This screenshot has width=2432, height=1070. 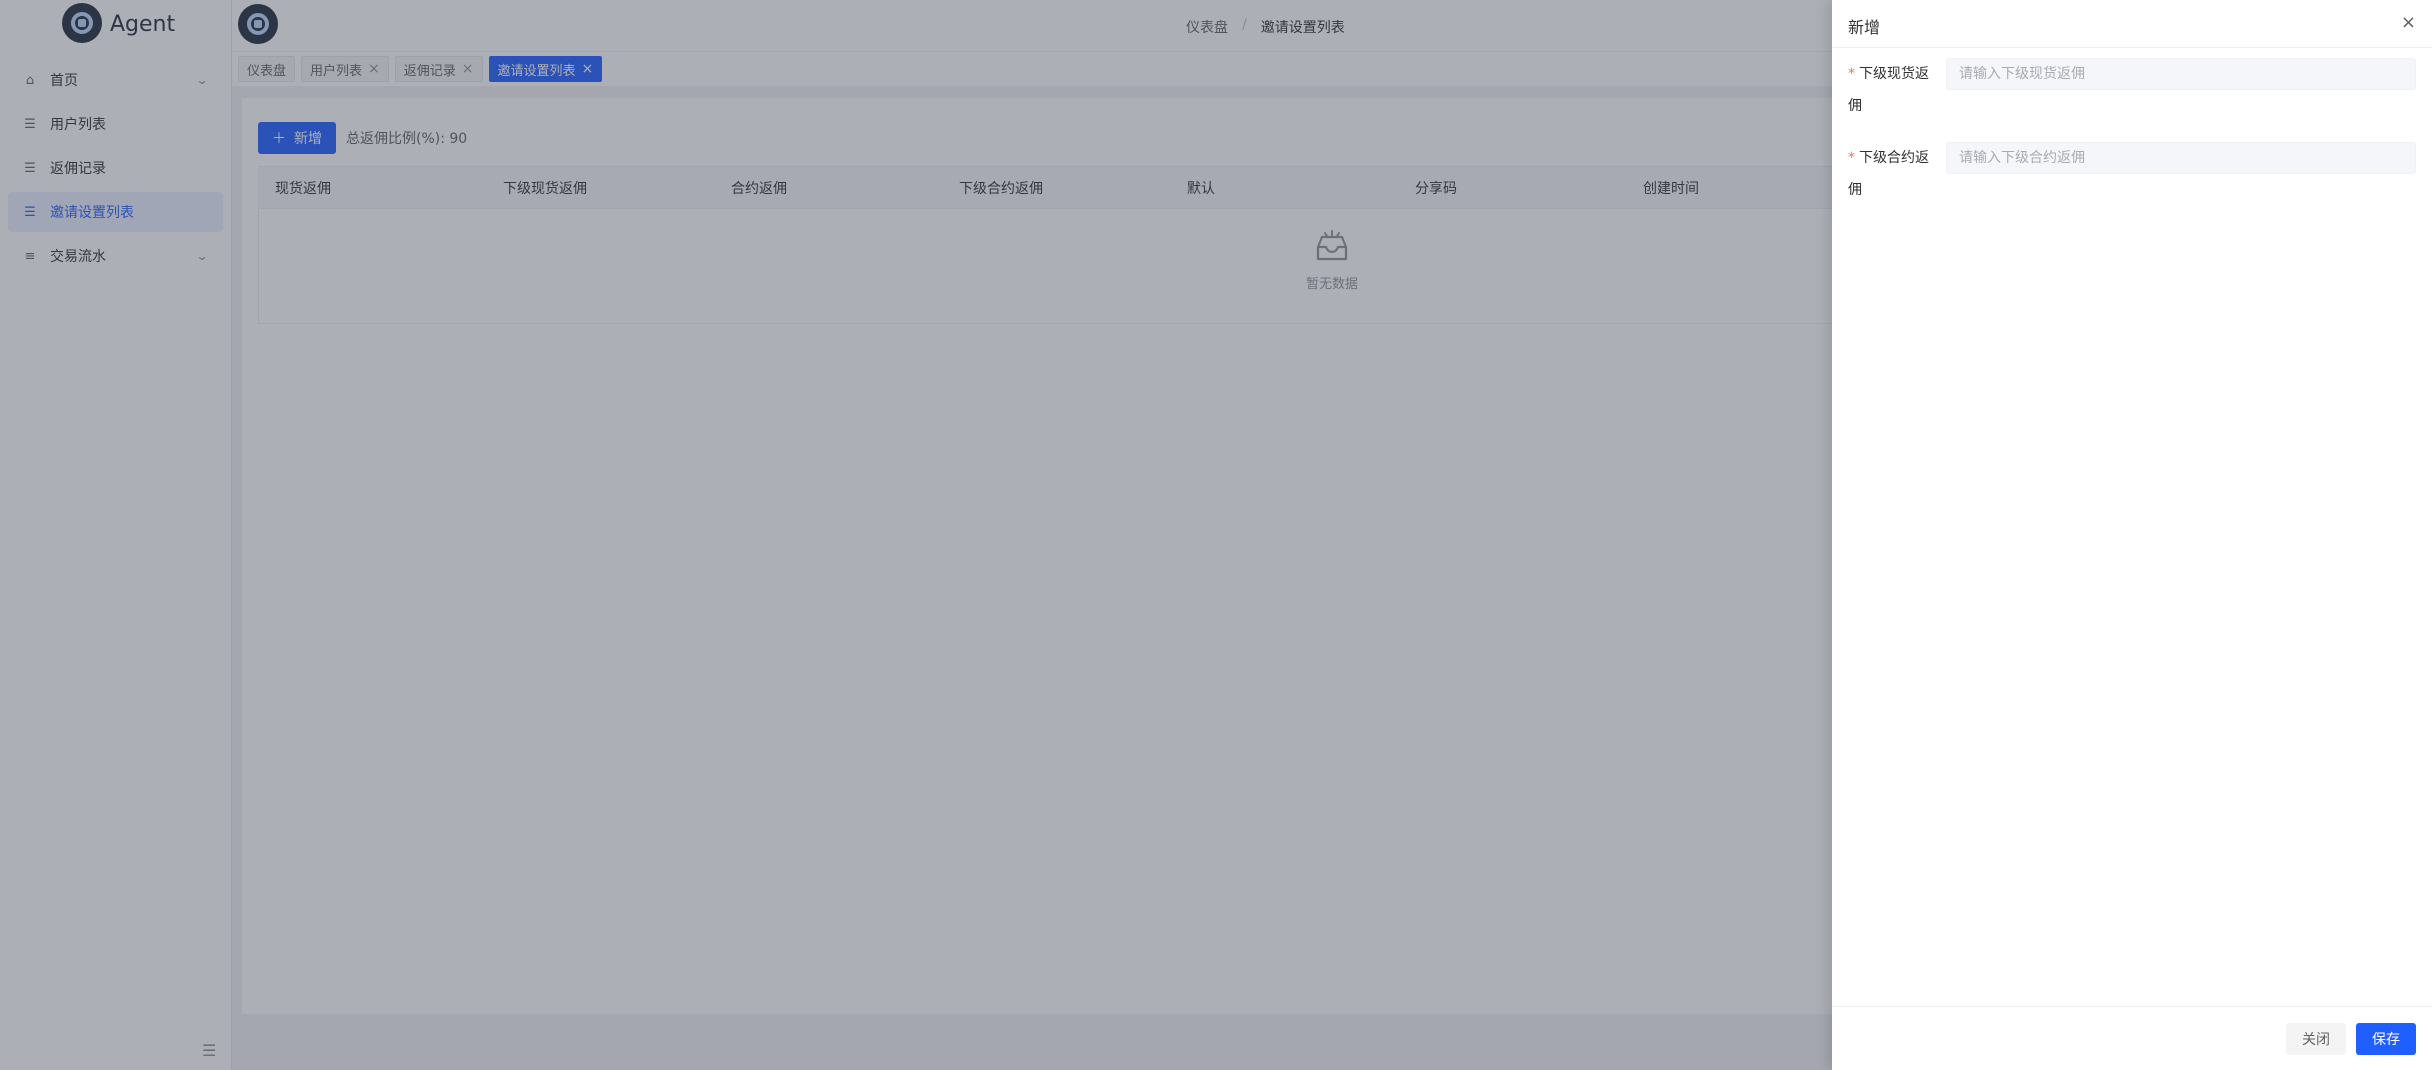 I want to click on field-label: * 下级合约返佣, so click(x=1894, y=174).